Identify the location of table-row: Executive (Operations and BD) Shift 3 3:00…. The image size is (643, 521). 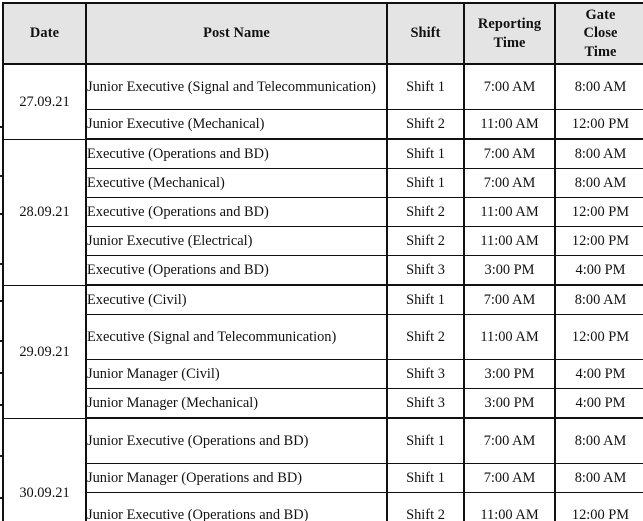
(323, 271).